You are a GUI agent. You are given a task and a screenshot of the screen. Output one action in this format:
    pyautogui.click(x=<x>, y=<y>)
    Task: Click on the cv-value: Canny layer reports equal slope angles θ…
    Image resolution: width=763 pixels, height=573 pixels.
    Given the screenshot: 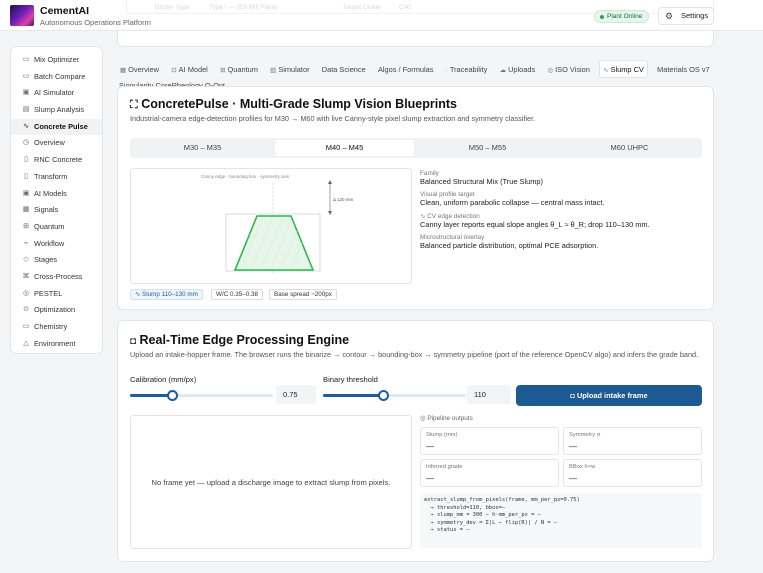 What is the action you would take?
    pyautogui.click(x=535, y=224)
    